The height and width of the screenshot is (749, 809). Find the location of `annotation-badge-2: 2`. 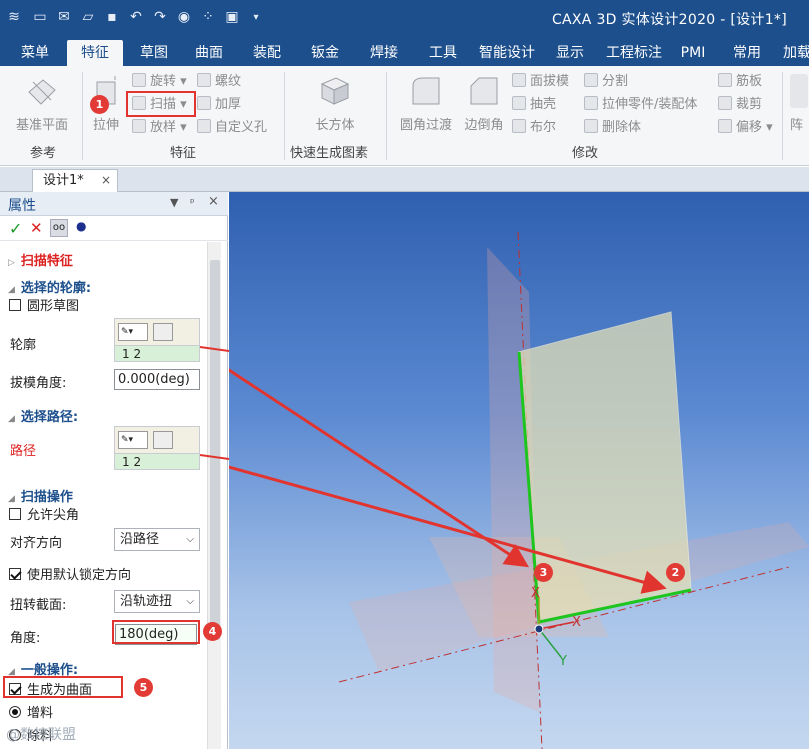

annotation-badge-2: 2 is located at coordinates (675, 572).